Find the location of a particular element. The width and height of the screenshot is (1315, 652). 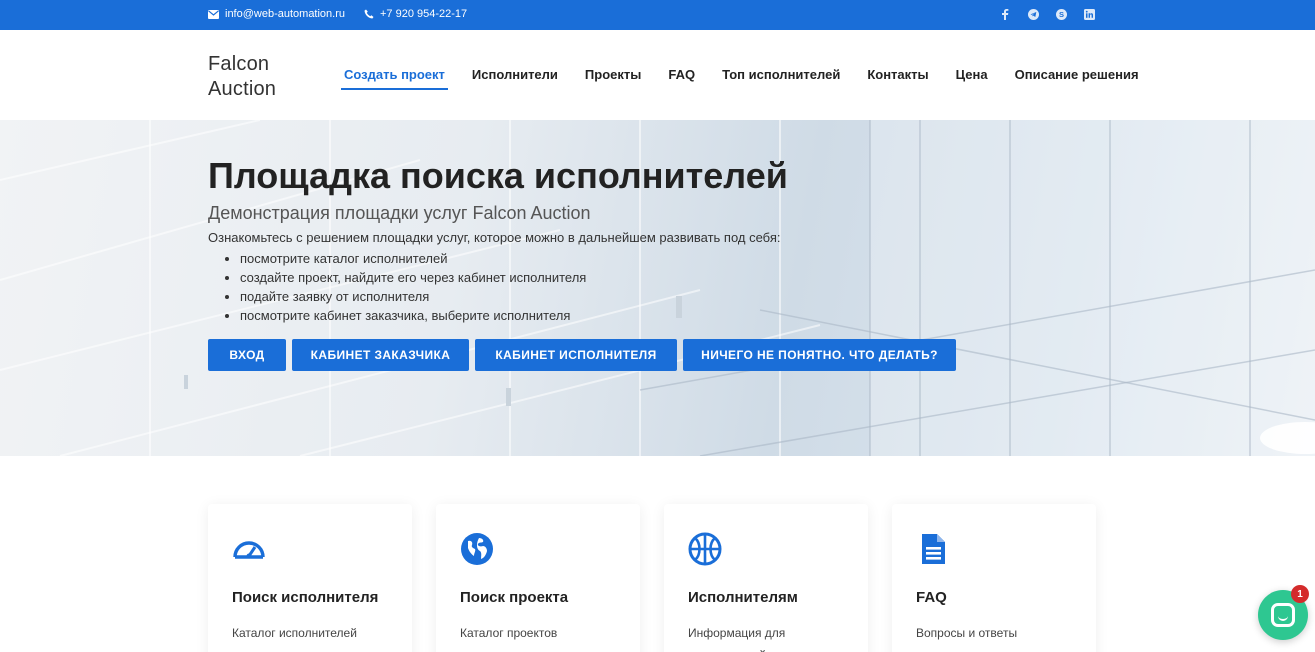

chat-notification-badge: 1 is located at coordinates (1300, 594).